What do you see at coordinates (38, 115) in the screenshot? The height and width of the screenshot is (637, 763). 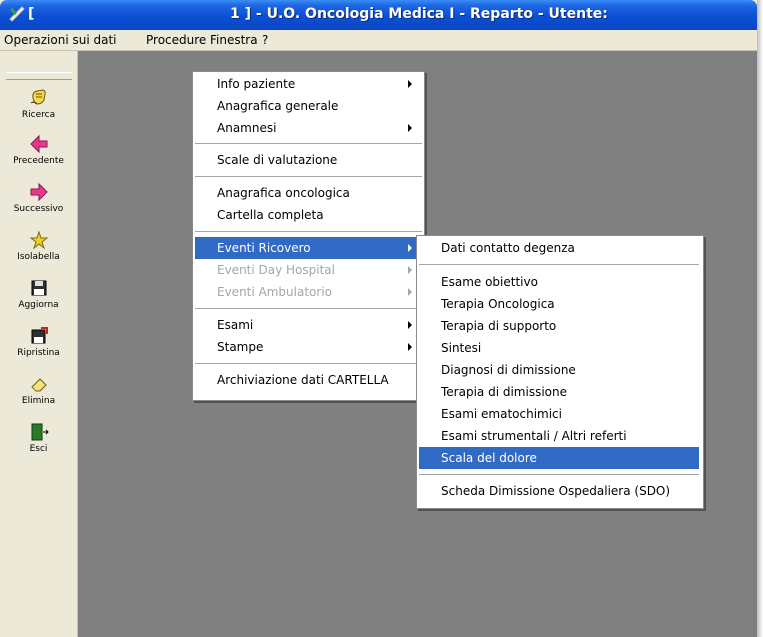 I see `ricerca-label: Ricerca` at bounding box center [38, 115].